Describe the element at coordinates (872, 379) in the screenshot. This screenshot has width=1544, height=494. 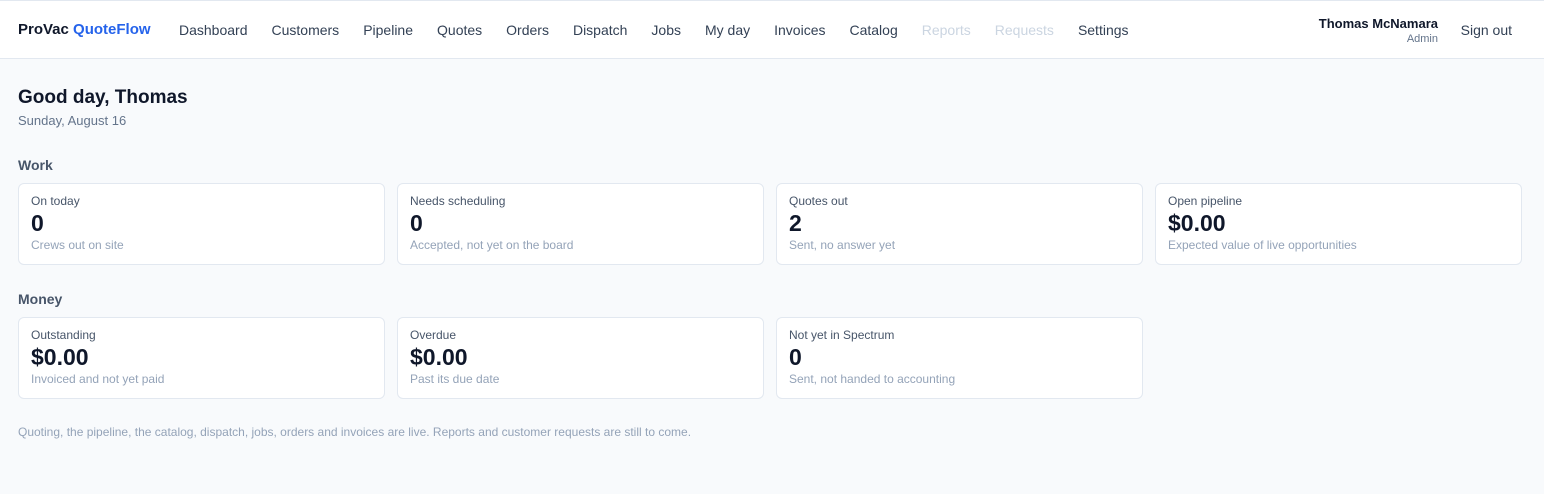
I see `card-description: Sent, not handed to accounting` at that location.